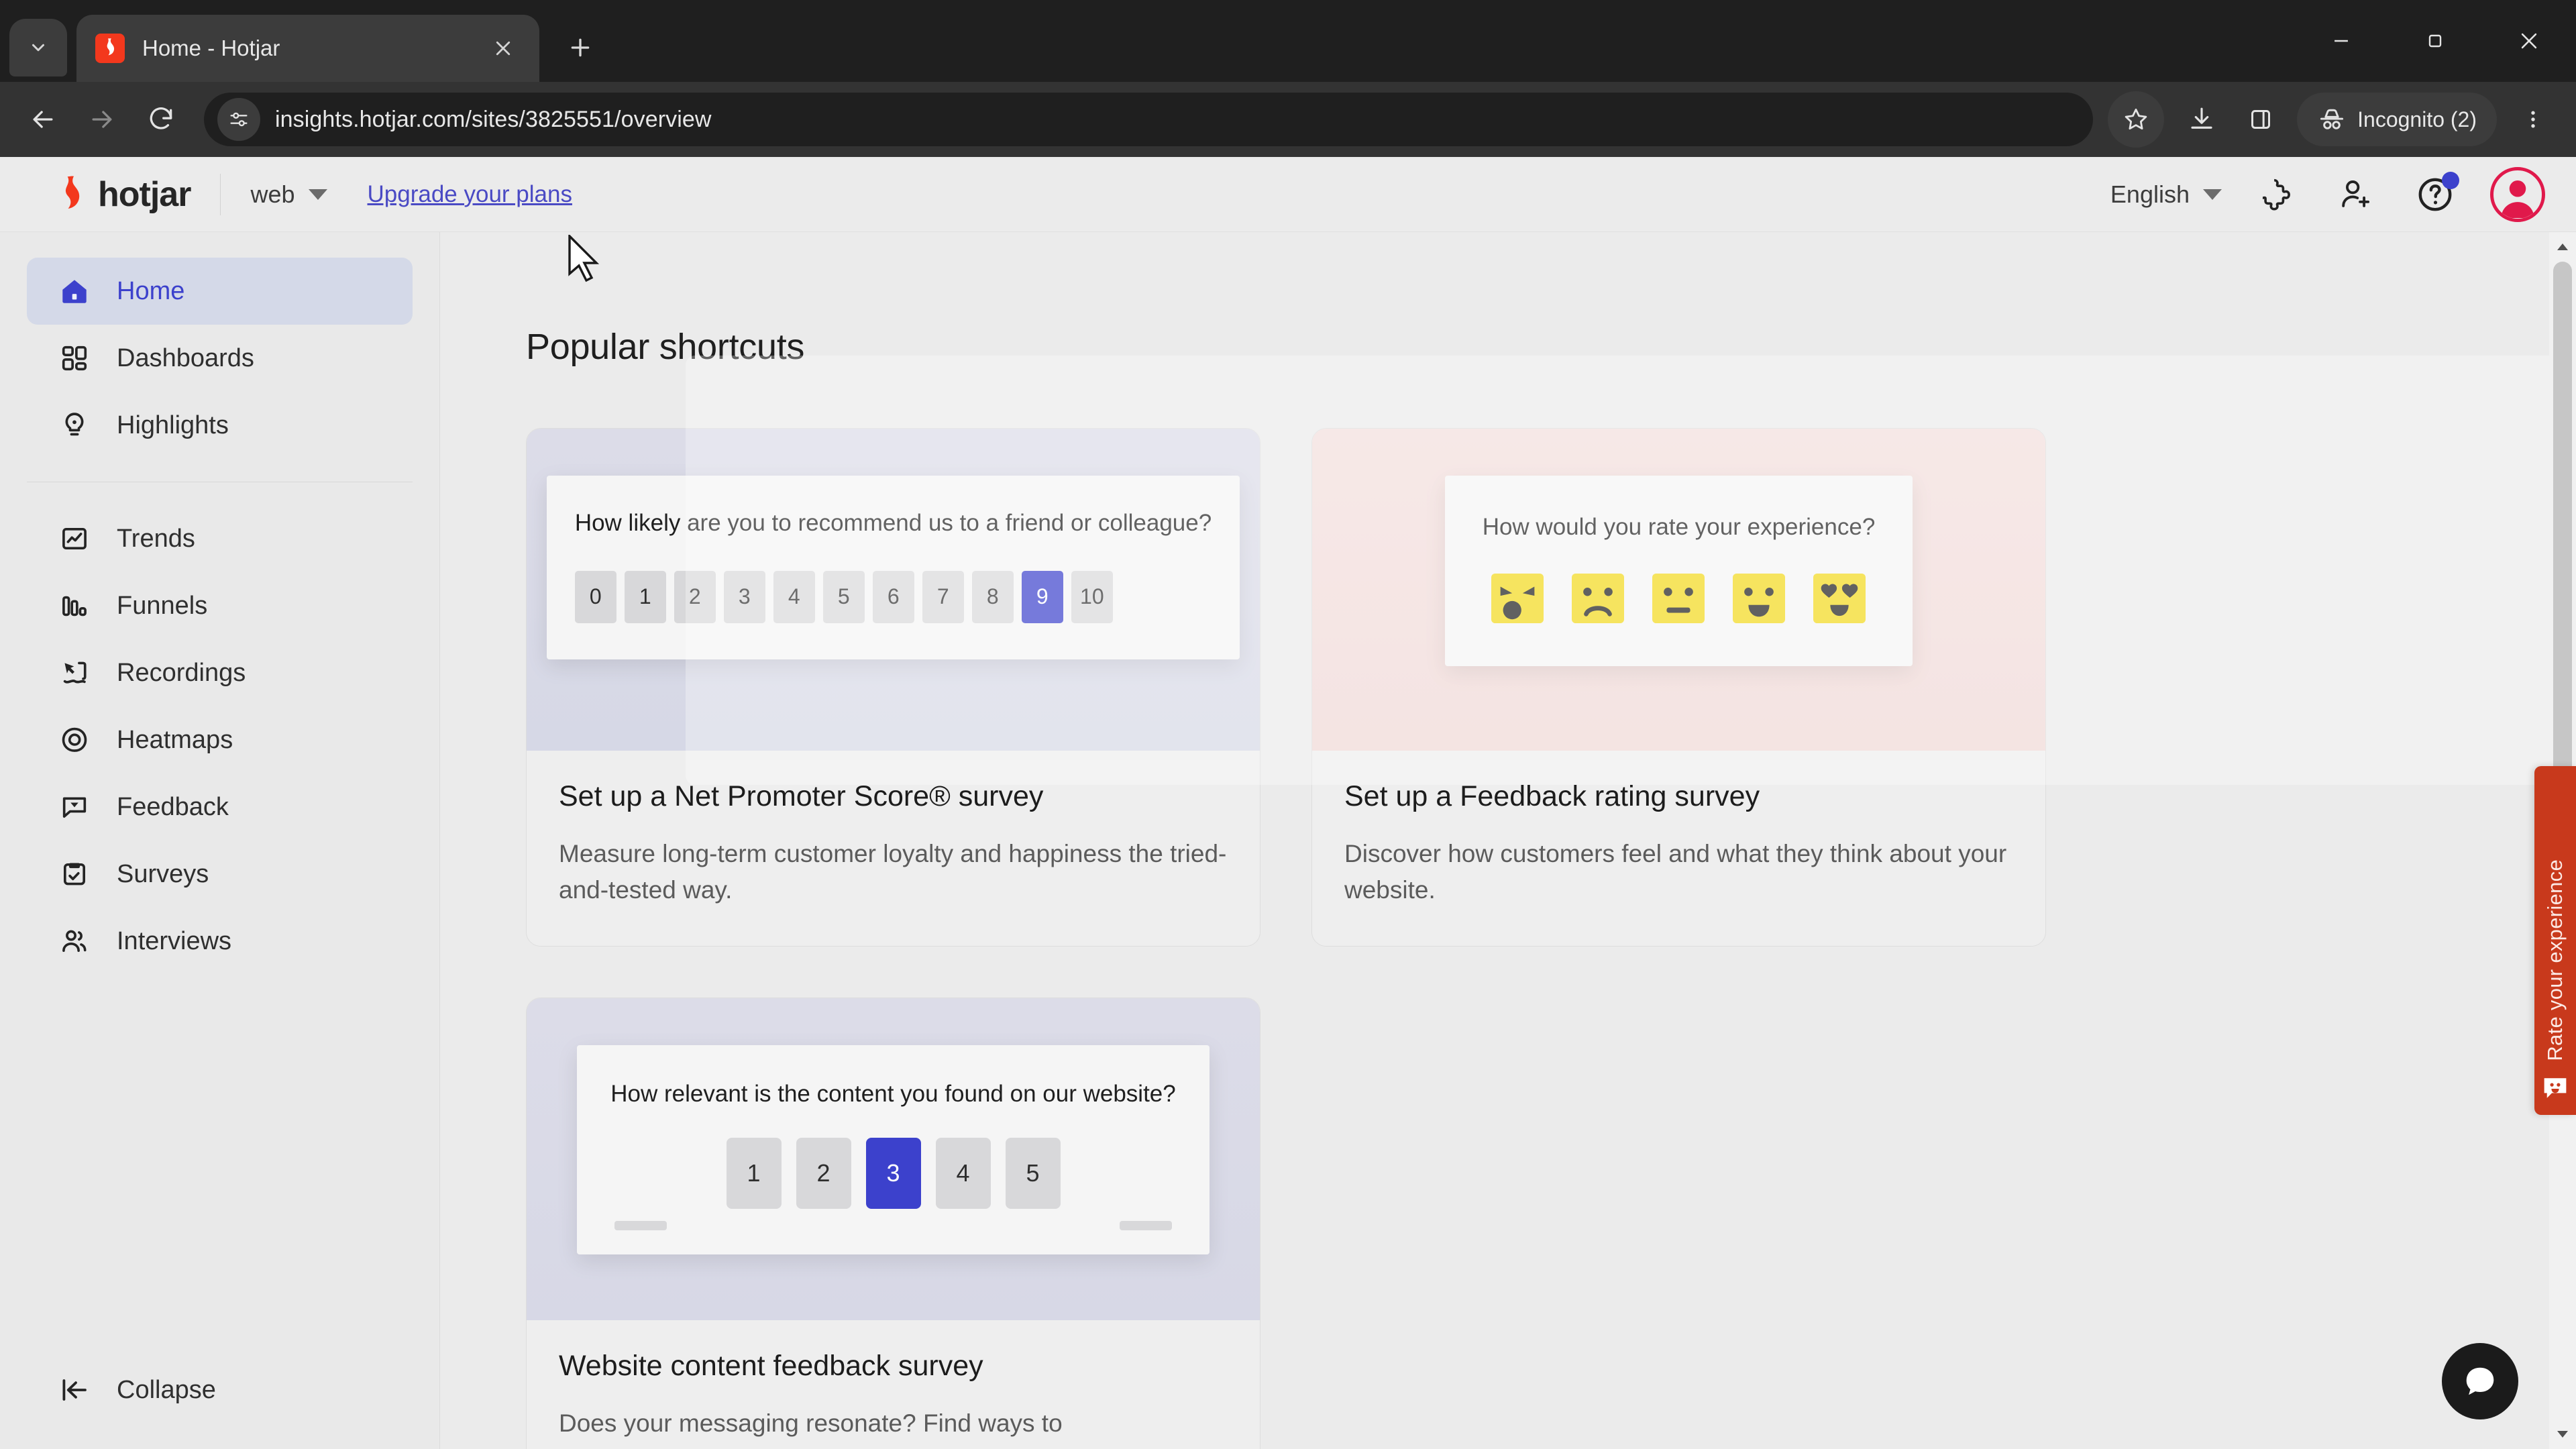  I want to click on tab-close-button, so click(503, 48).